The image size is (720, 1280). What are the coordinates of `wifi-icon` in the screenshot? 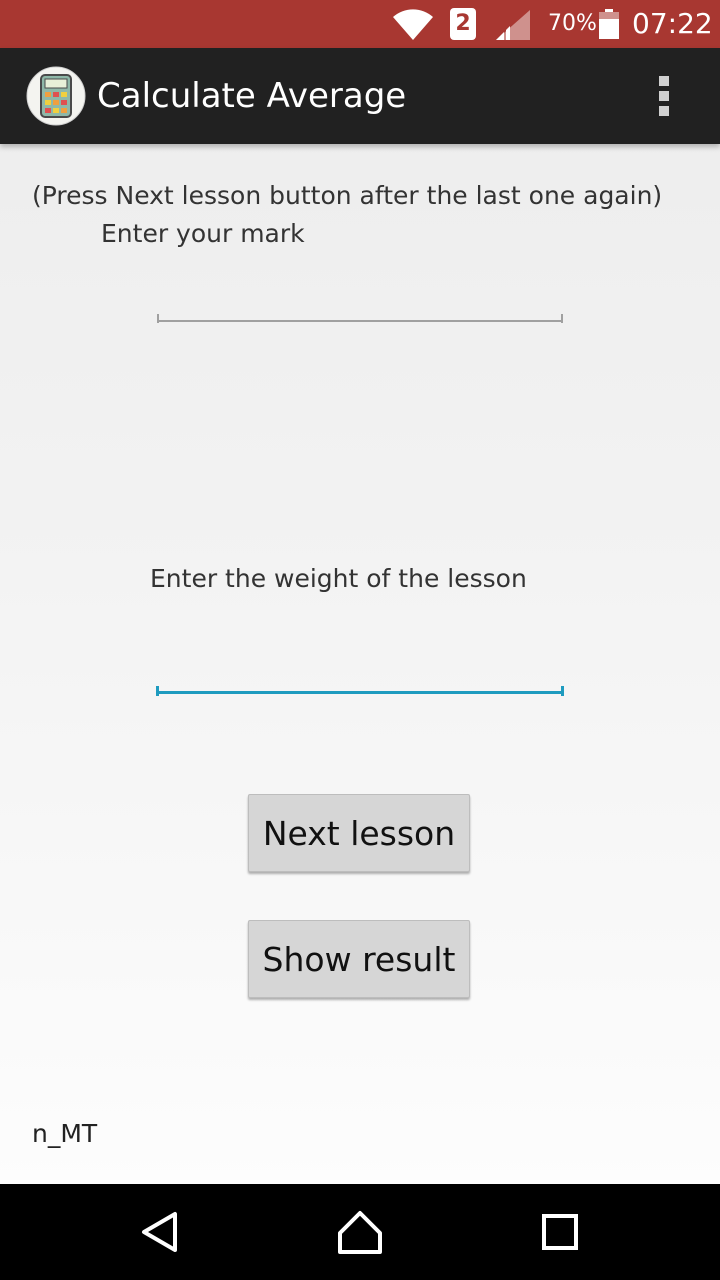 It's located at (413, 25).